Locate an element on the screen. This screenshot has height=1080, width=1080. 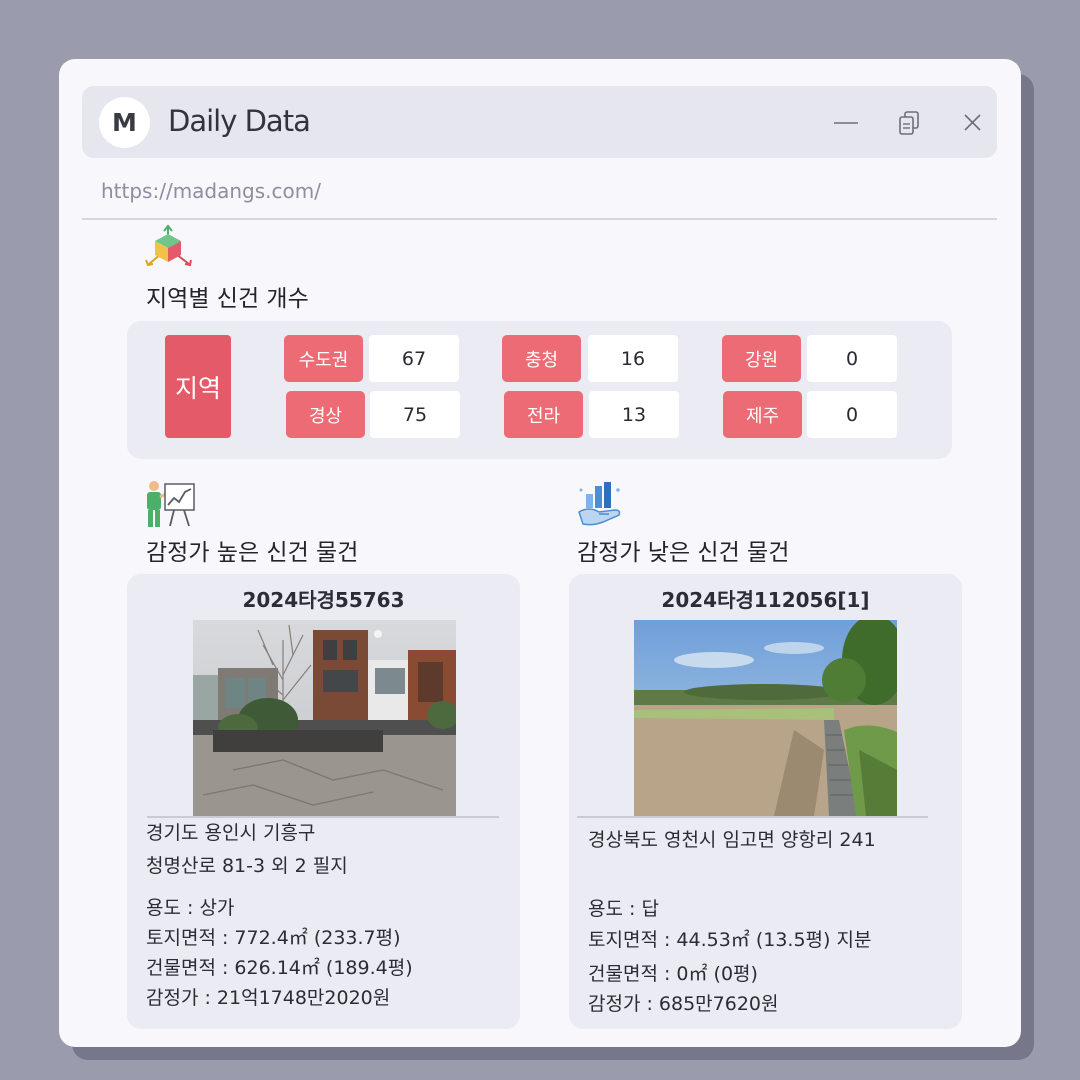
url-divider is located at coordinates (539, 219).